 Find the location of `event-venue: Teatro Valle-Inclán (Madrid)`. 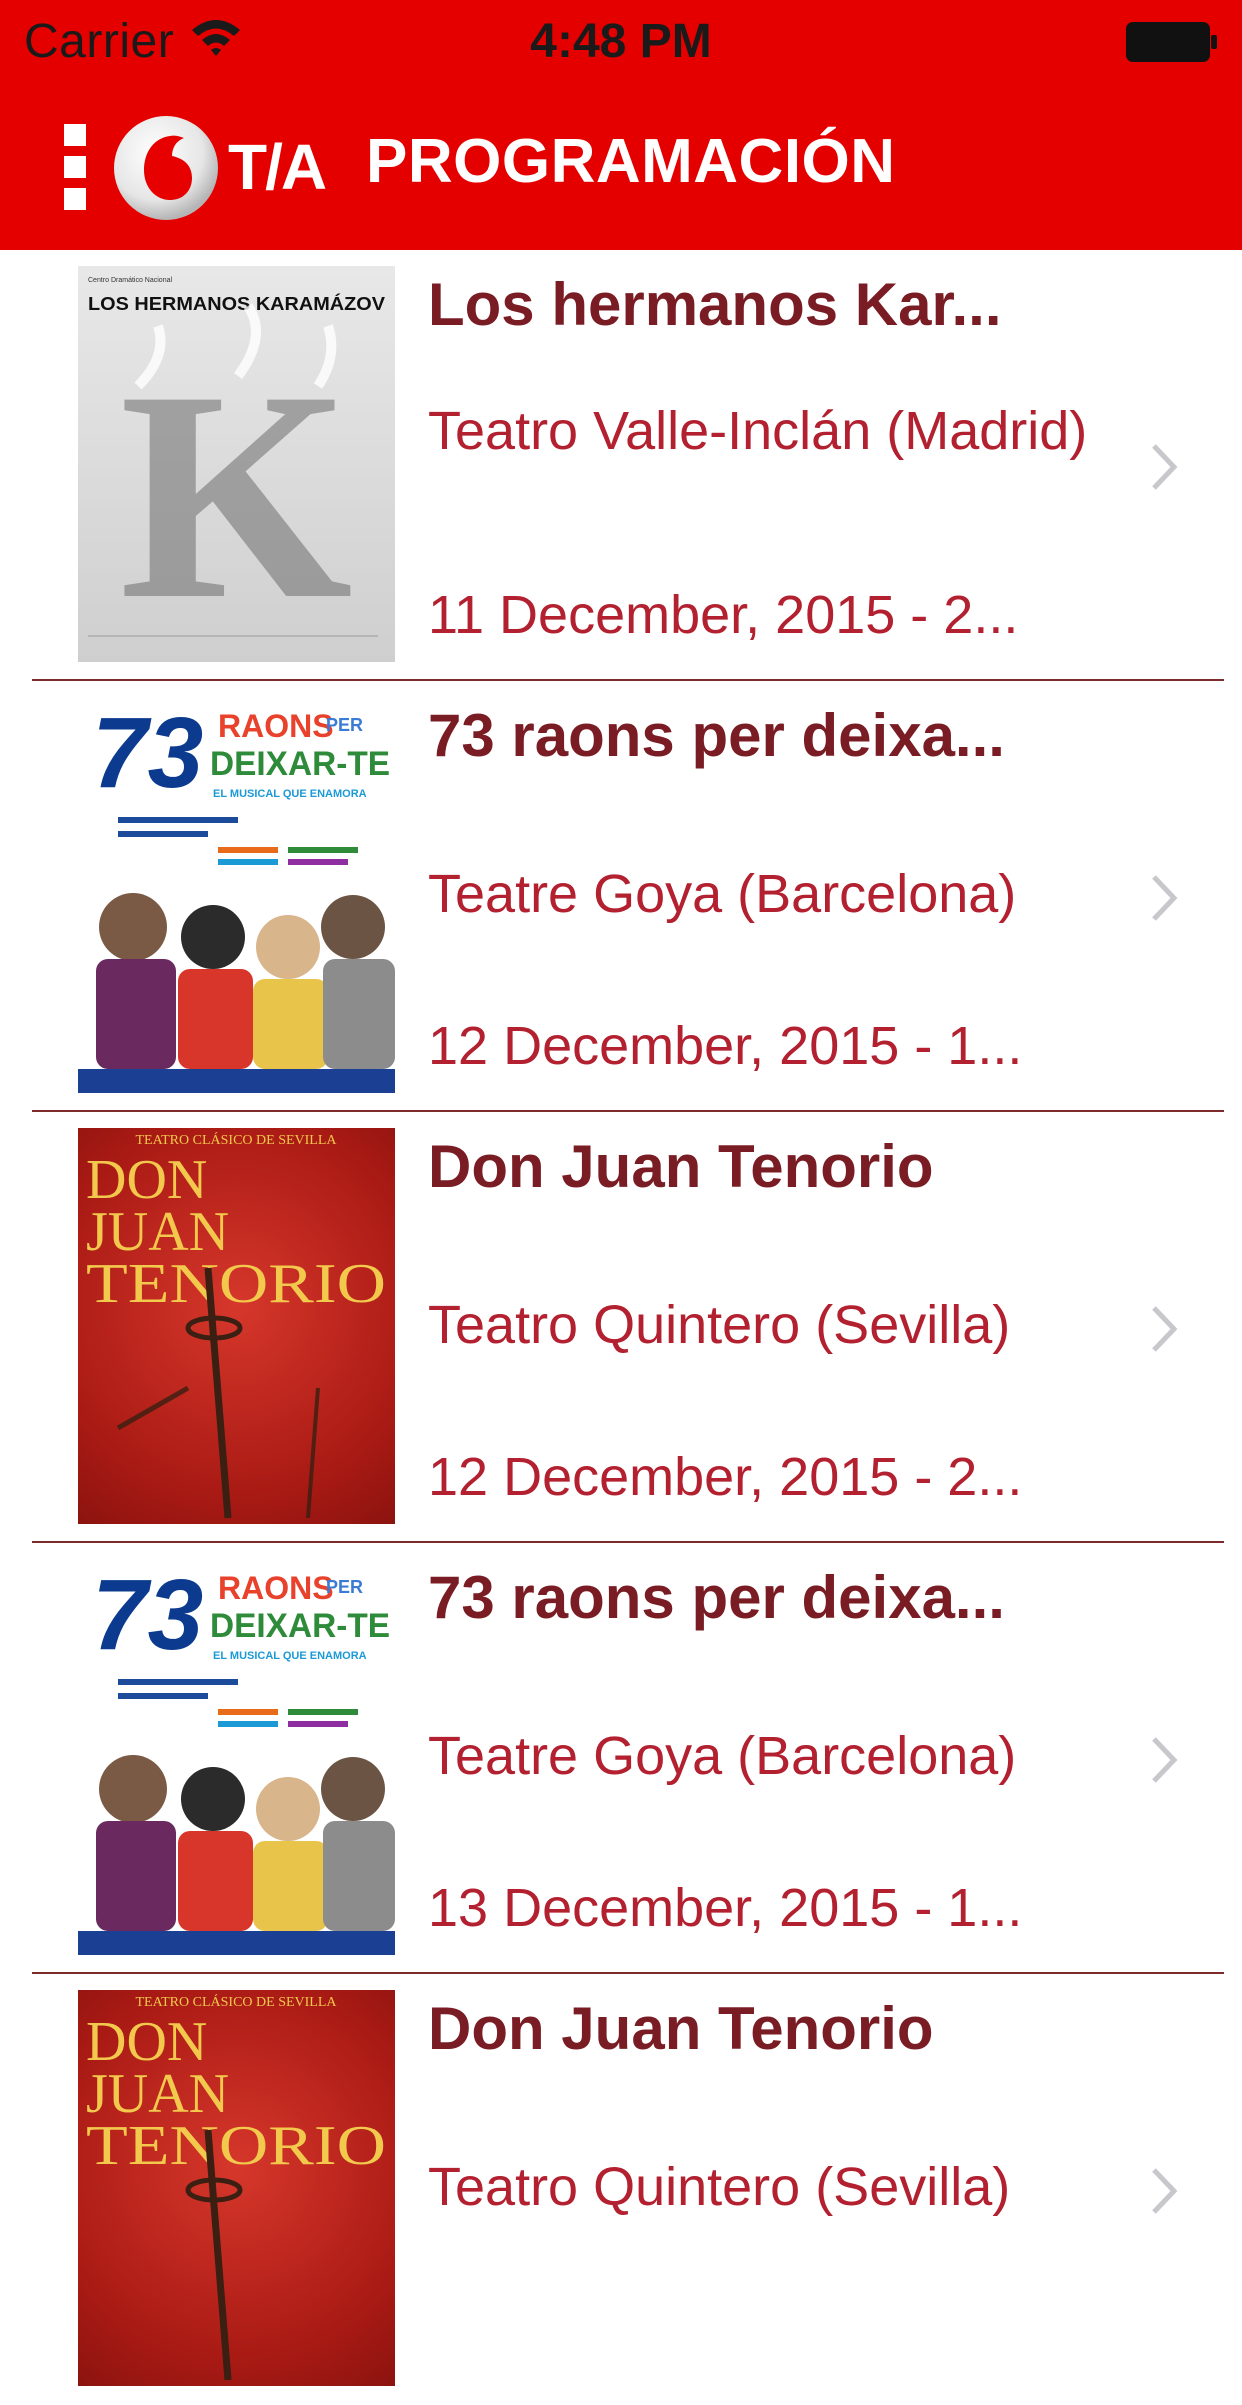

event-venue: Teatro Valle-Inclán (Madrid) is located at coordinates (758, 431).